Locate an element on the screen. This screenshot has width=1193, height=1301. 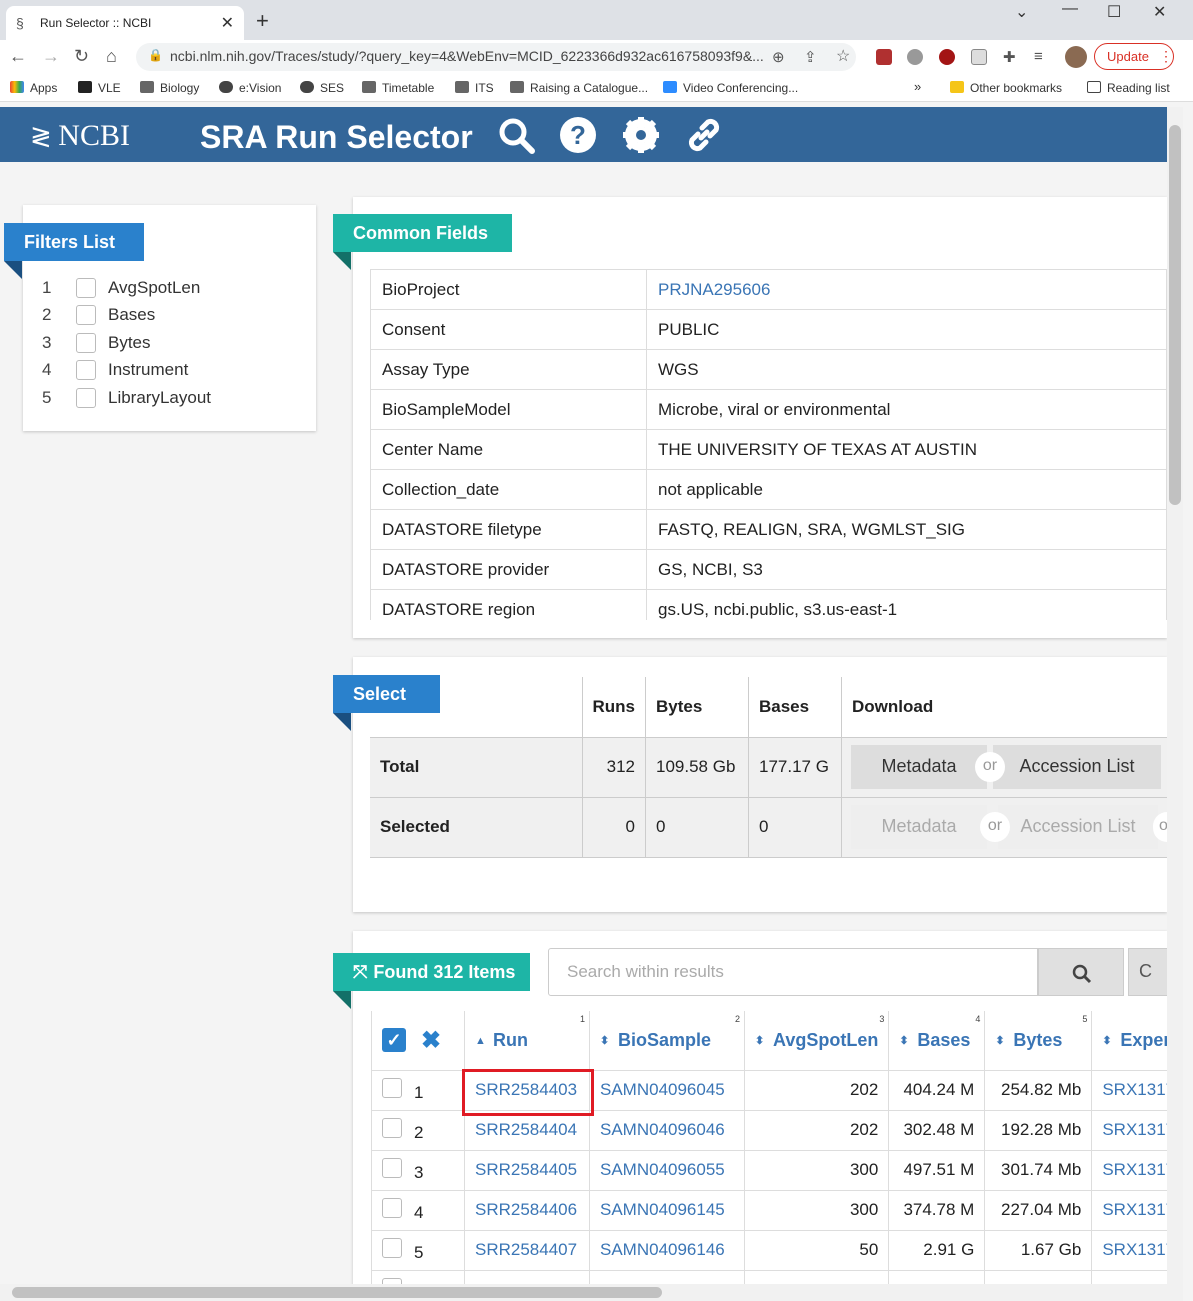
header-biosample: ⬍ BioSample 2 is located at coordinates (667, 1041).